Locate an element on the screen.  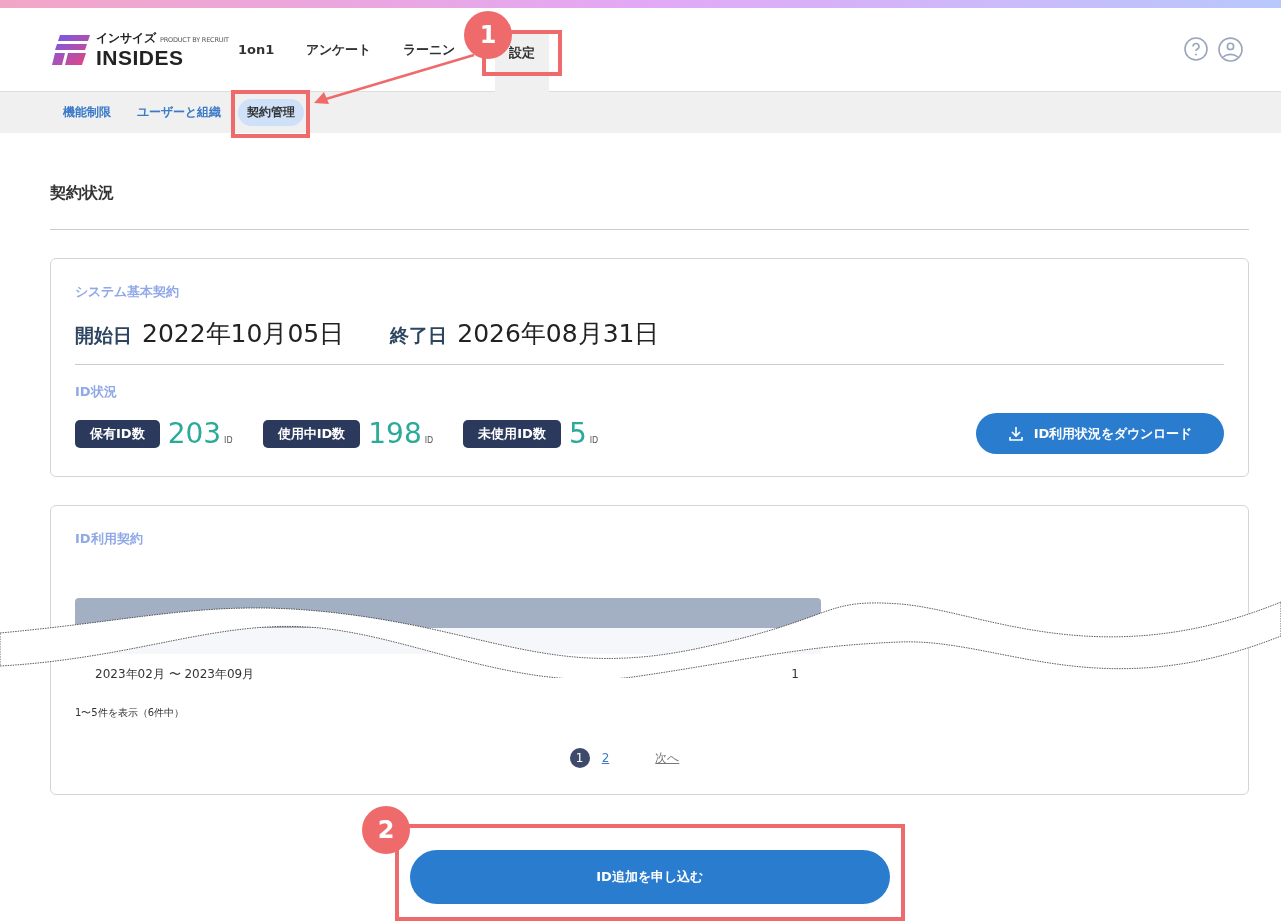
table-cell: 1 is located at coordinates (795, 674).